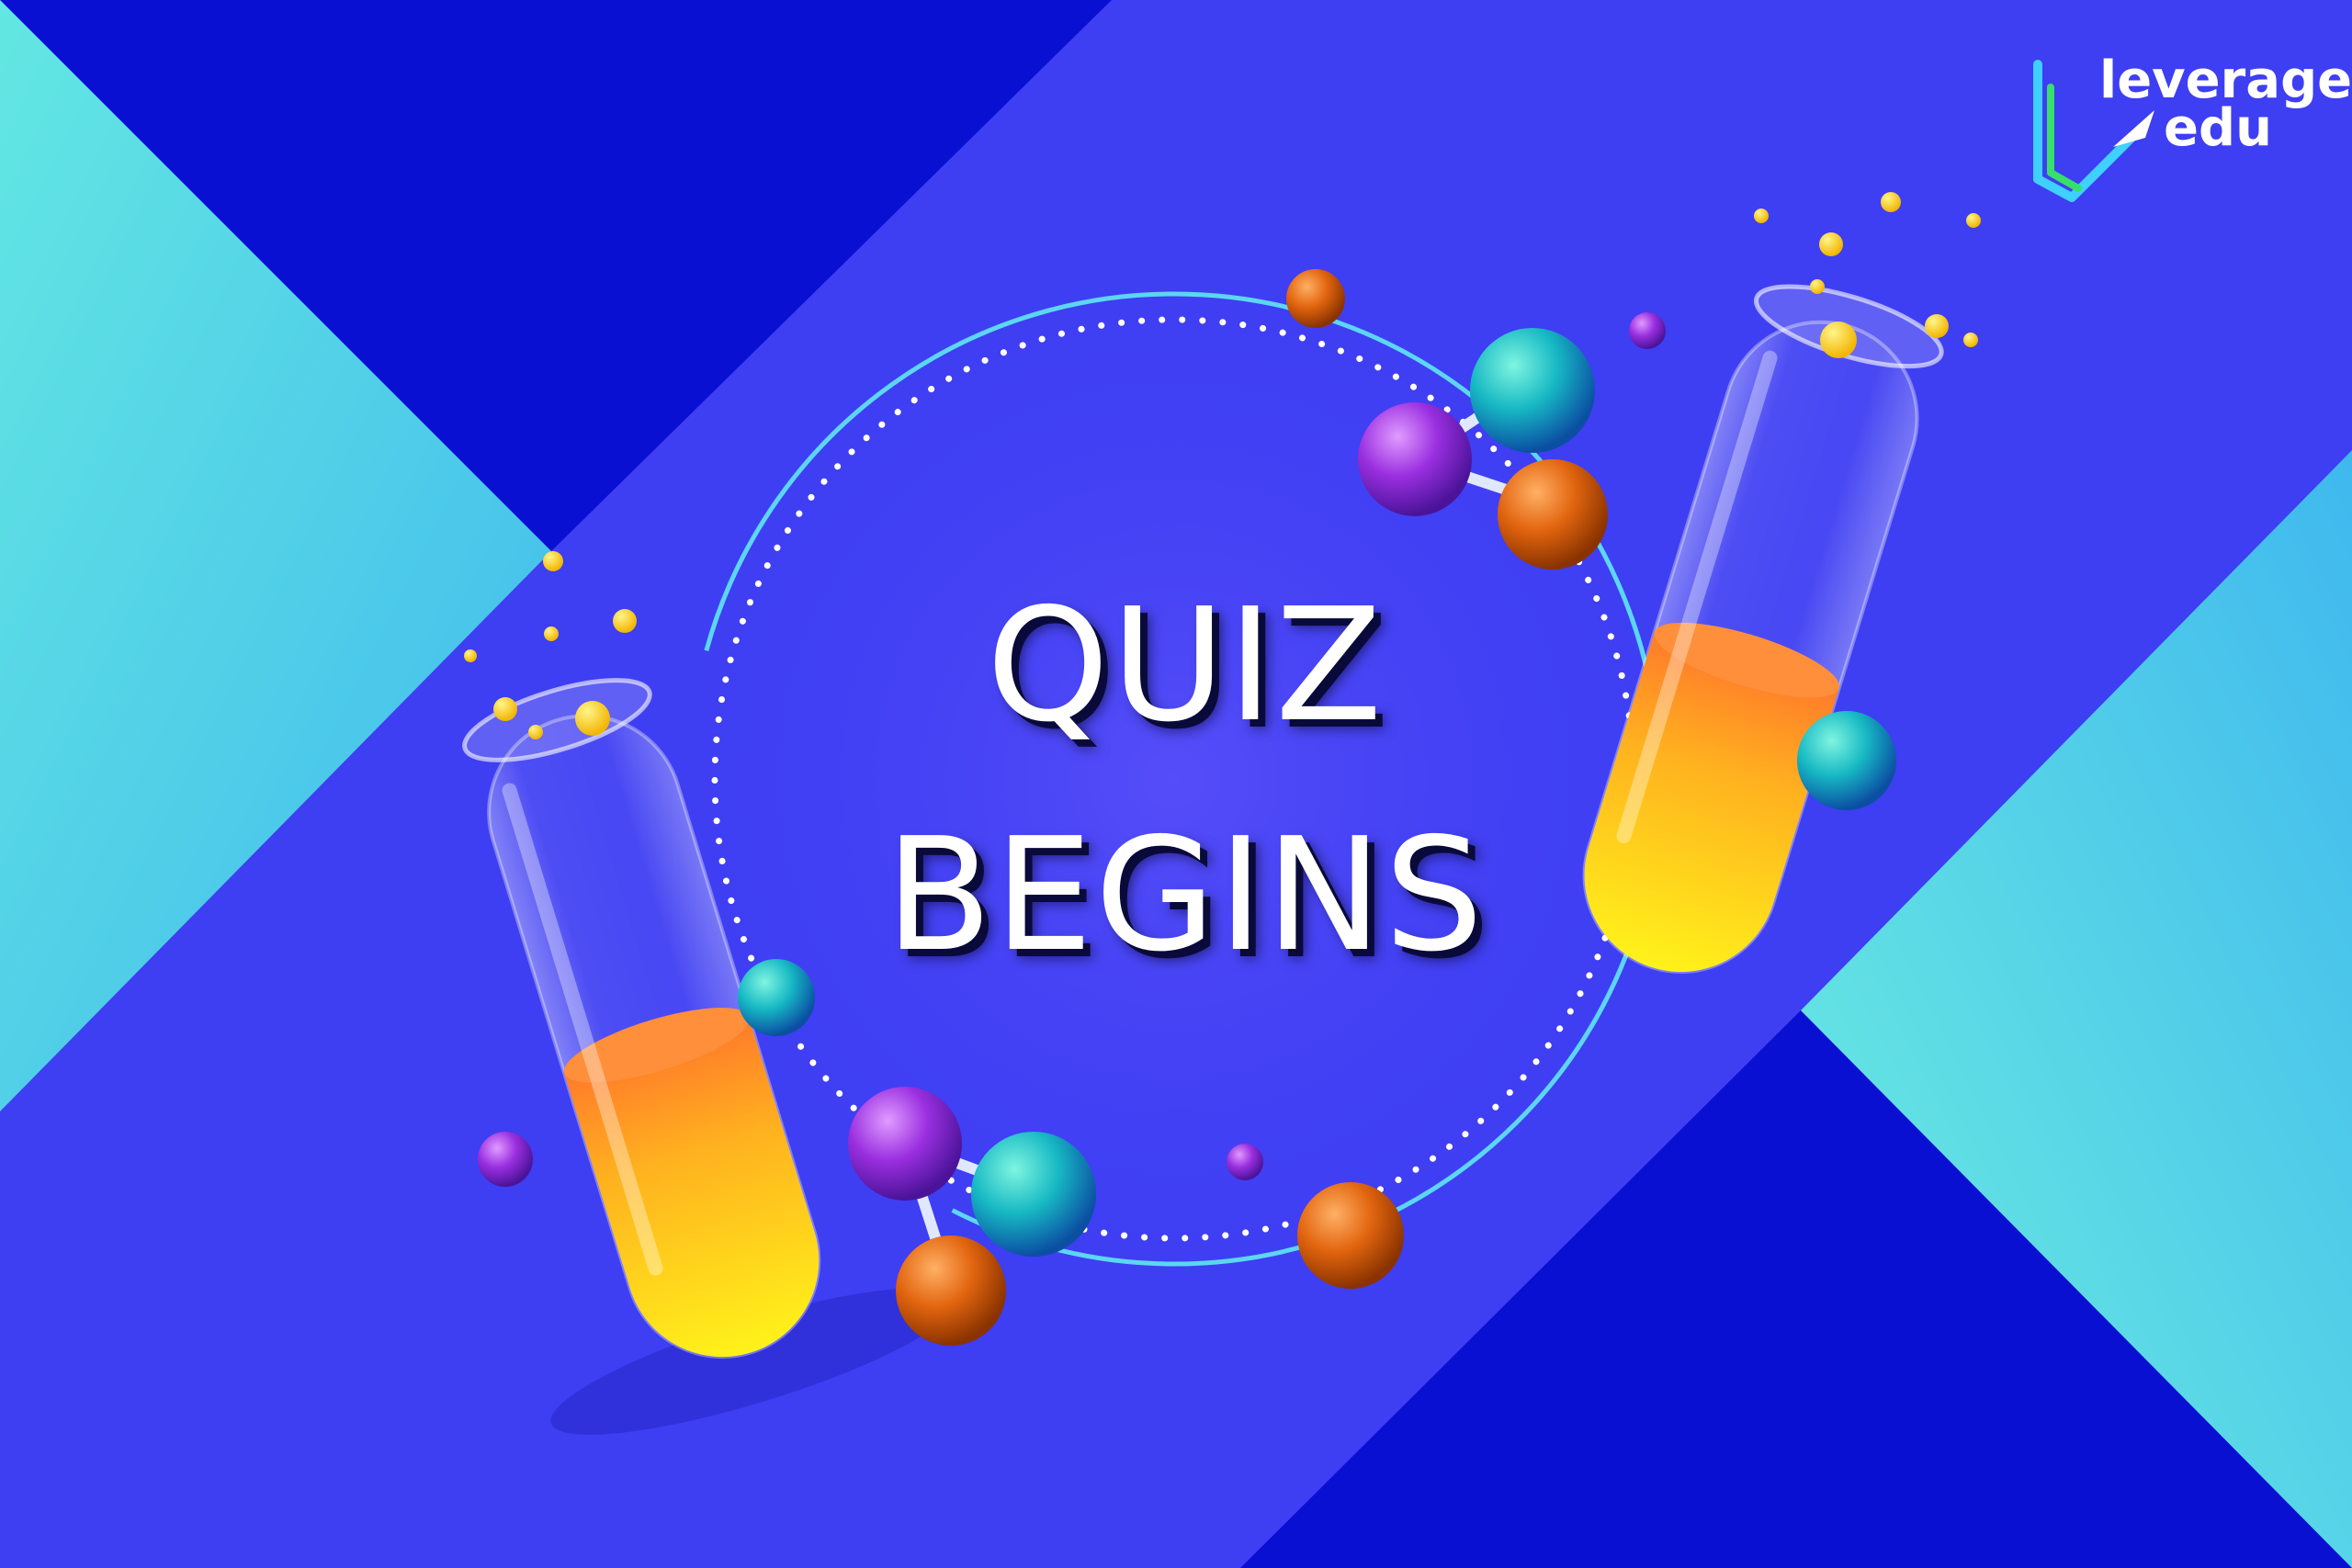  Describe the element at coordinates (1185, 896) in the screenshot. I see `title-line-begins: BEGINS` at that location.